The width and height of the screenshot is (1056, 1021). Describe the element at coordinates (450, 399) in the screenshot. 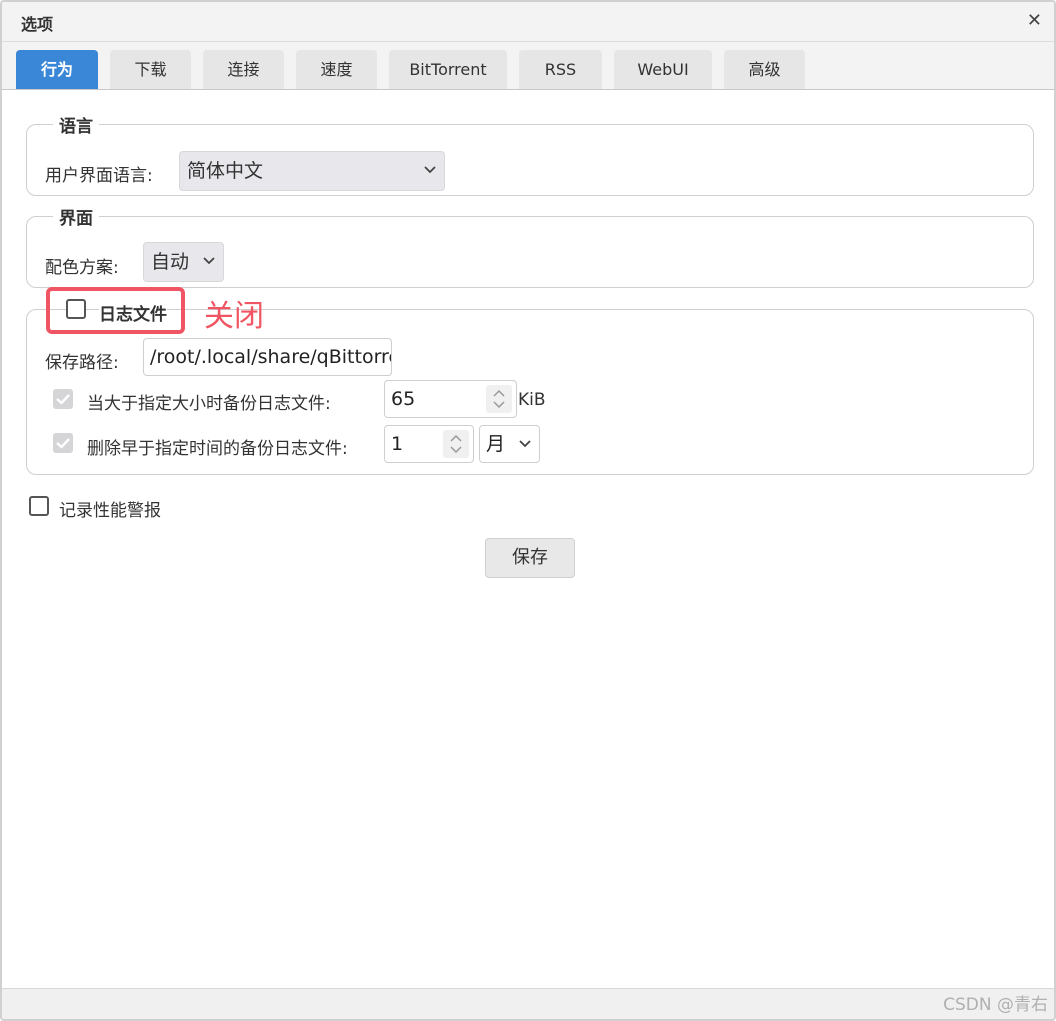

I see `backup-size-input: 65` at that location.